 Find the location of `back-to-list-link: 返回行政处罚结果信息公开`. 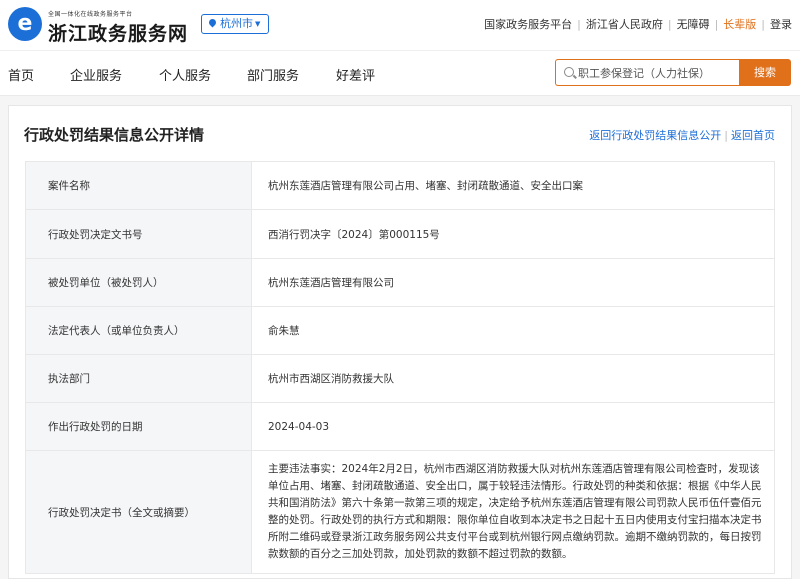

back-to-list-link: 返回行政处罚结果信息公开 is located at coordinates (655, 135).